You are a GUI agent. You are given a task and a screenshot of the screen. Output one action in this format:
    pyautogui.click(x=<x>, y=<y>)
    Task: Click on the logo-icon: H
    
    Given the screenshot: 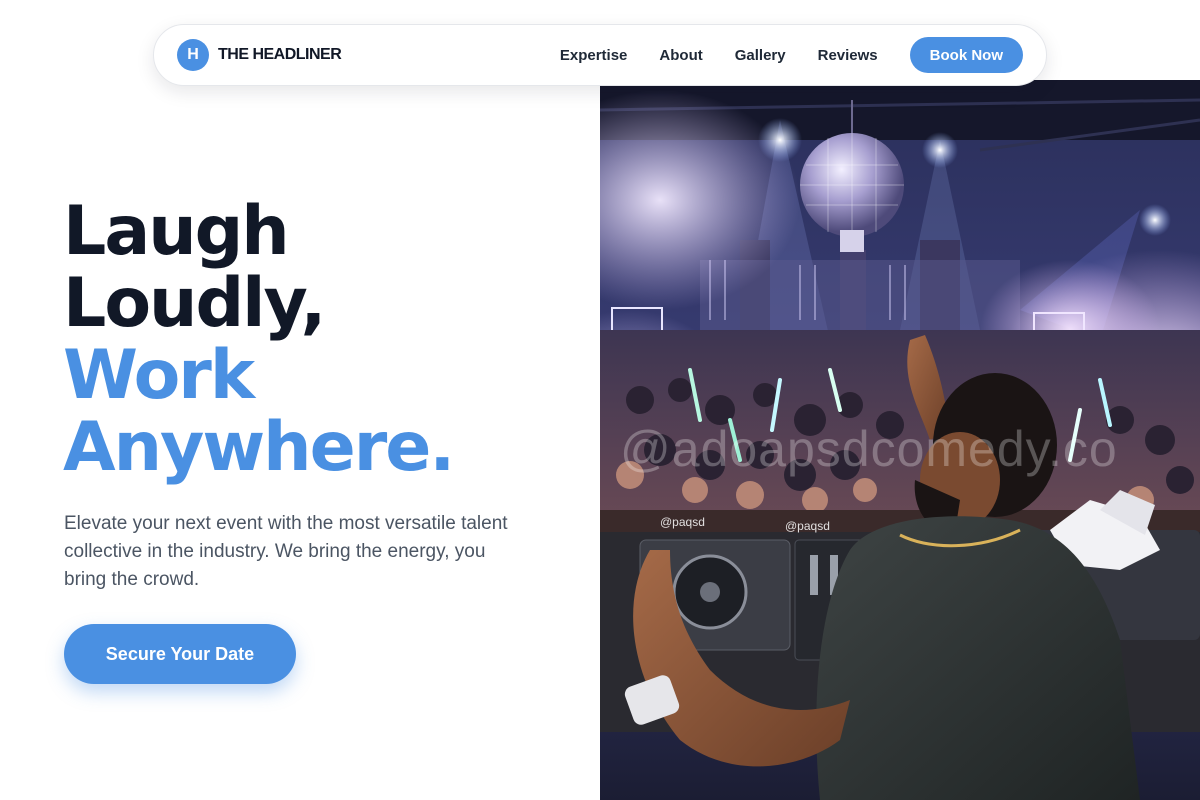 What is the action you would take?
    pyautogui.click(x=193, y=55)
    